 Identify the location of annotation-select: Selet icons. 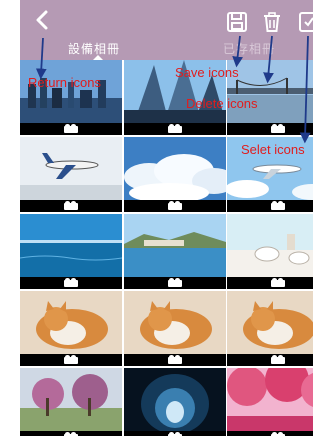
(273, 149).